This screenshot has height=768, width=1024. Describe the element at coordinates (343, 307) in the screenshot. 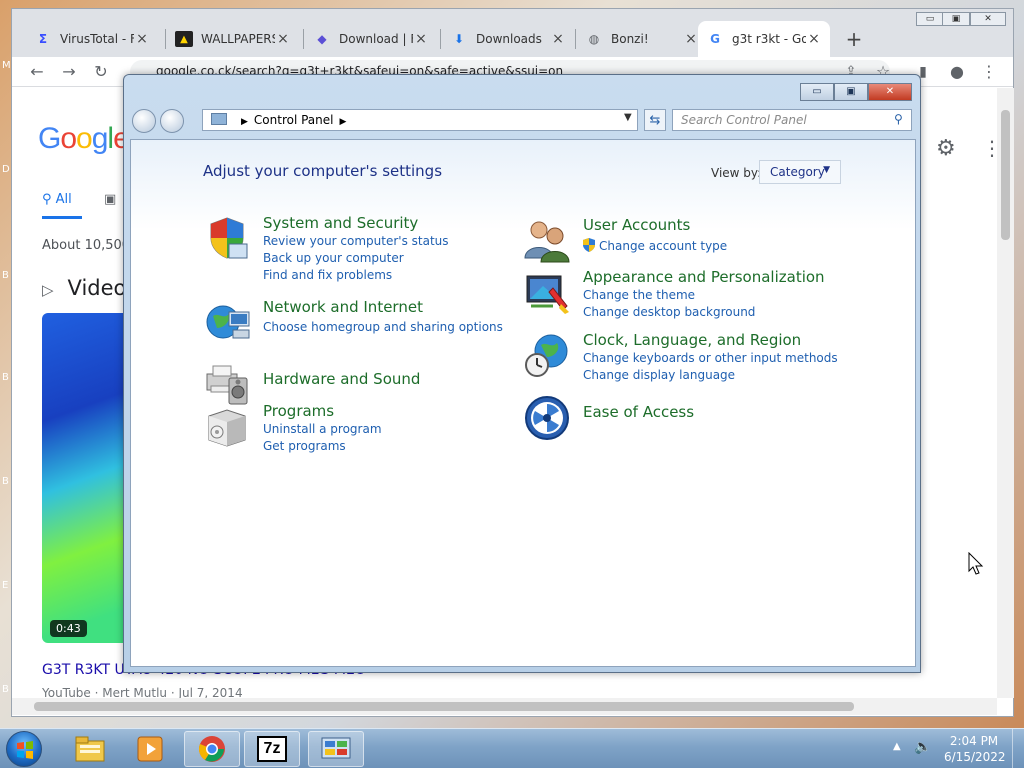

I see `category-title-link: Network and Internet` at that location.